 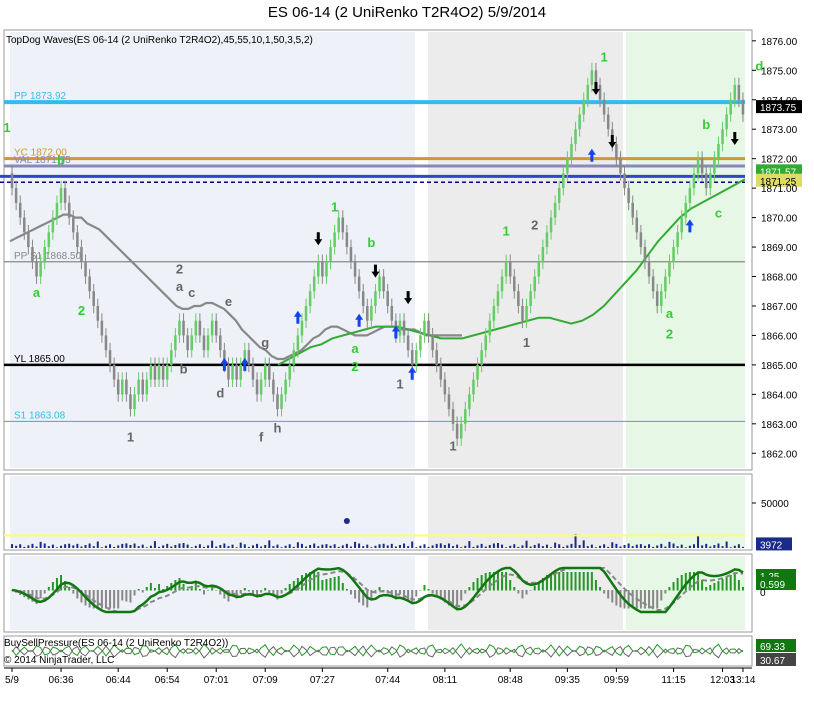 What do you see at coordinates (670, 313) in the screenshot?
I see `wave-label-24: a` at bounding box center [670, 313].